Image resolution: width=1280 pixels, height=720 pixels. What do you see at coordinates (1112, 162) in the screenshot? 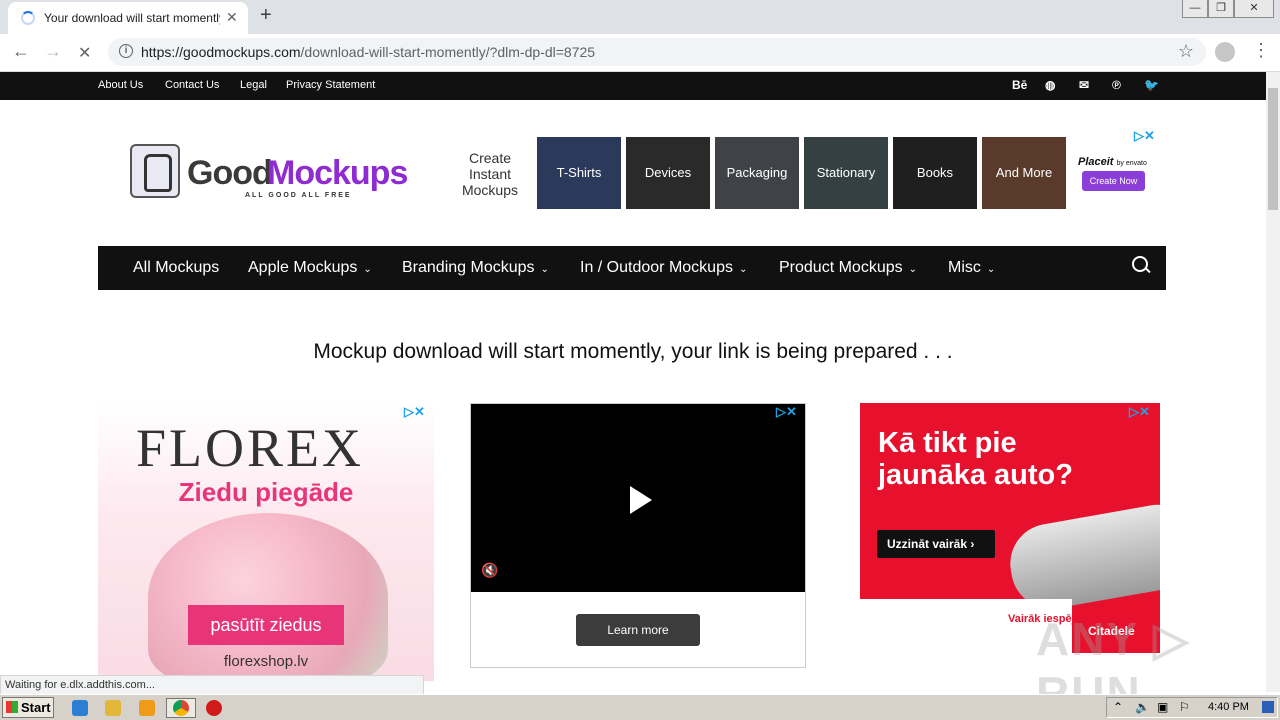
I see `placeit-brand: Placeit by envato` at bounding box center [1112, 162].